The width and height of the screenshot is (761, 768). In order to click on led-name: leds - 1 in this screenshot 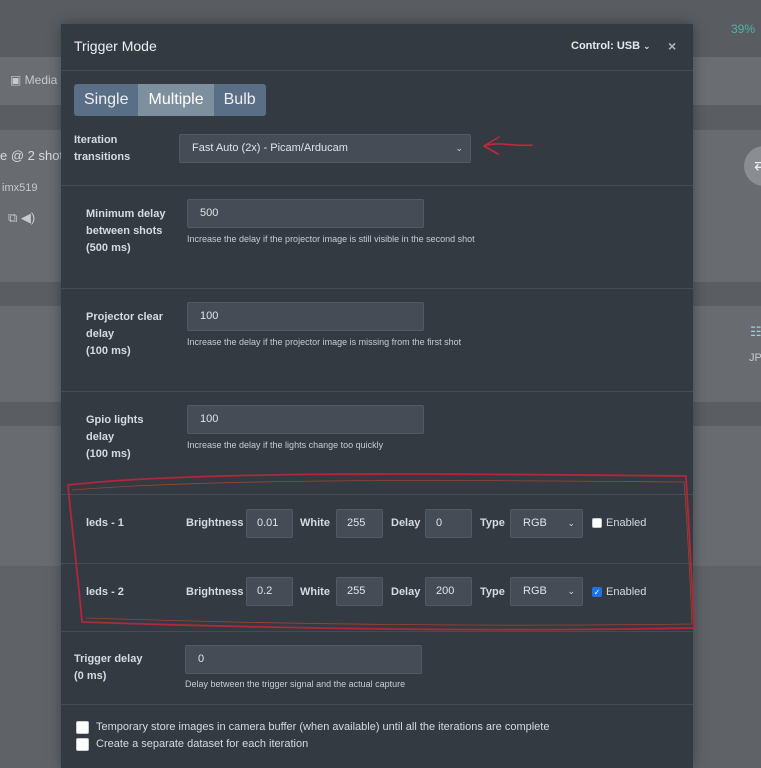, I will do `click(105, 523)`.